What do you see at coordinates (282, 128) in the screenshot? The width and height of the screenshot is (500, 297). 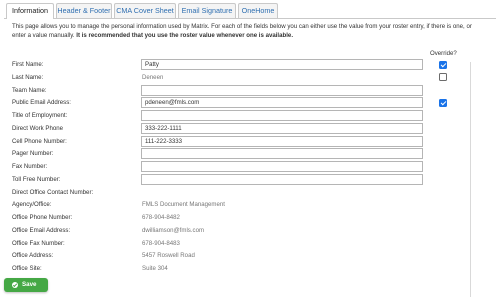 I see `direct-work-phone-input: 333-222-1111` at bounding box center [282, 128].